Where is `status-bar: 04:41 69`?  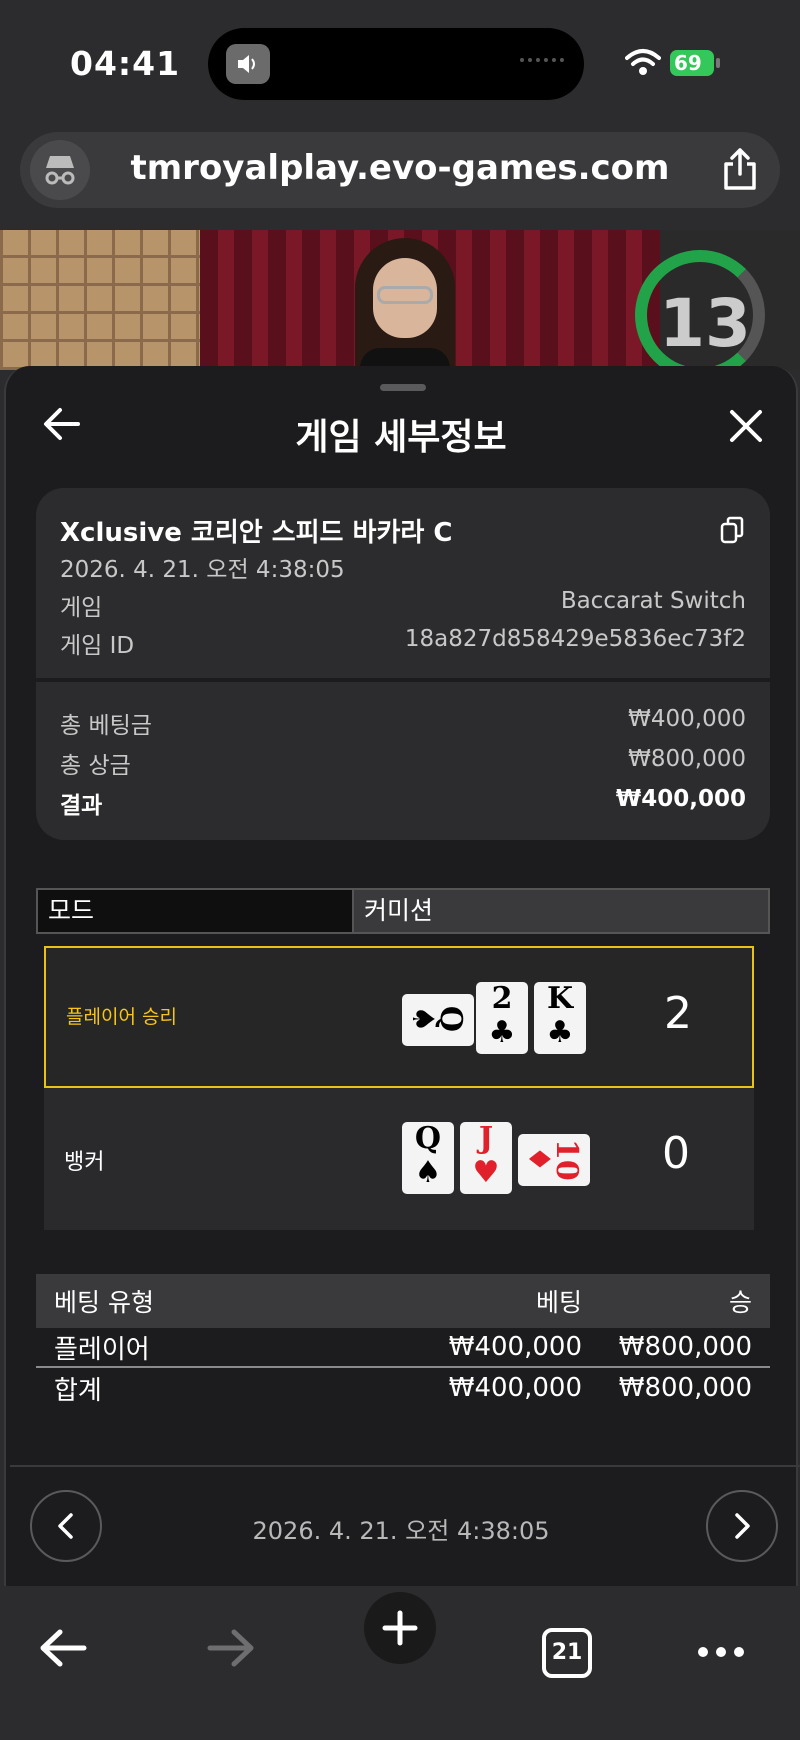
status-bar: 04:41 69 is located at coordinates (400, 62).